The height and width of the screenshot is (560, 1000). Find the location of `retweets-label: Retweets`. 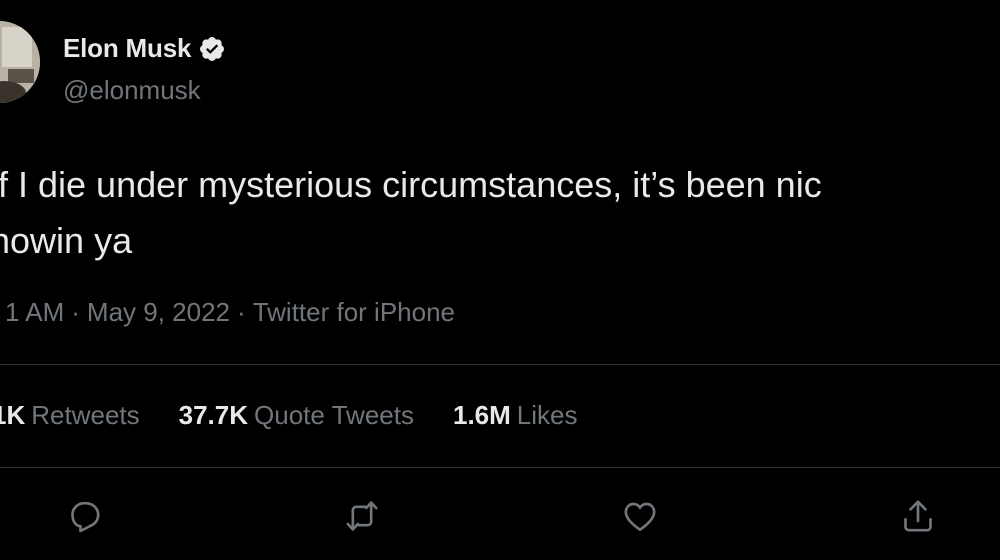

retweets-label: Retweets is located at coordinates (85, 415).